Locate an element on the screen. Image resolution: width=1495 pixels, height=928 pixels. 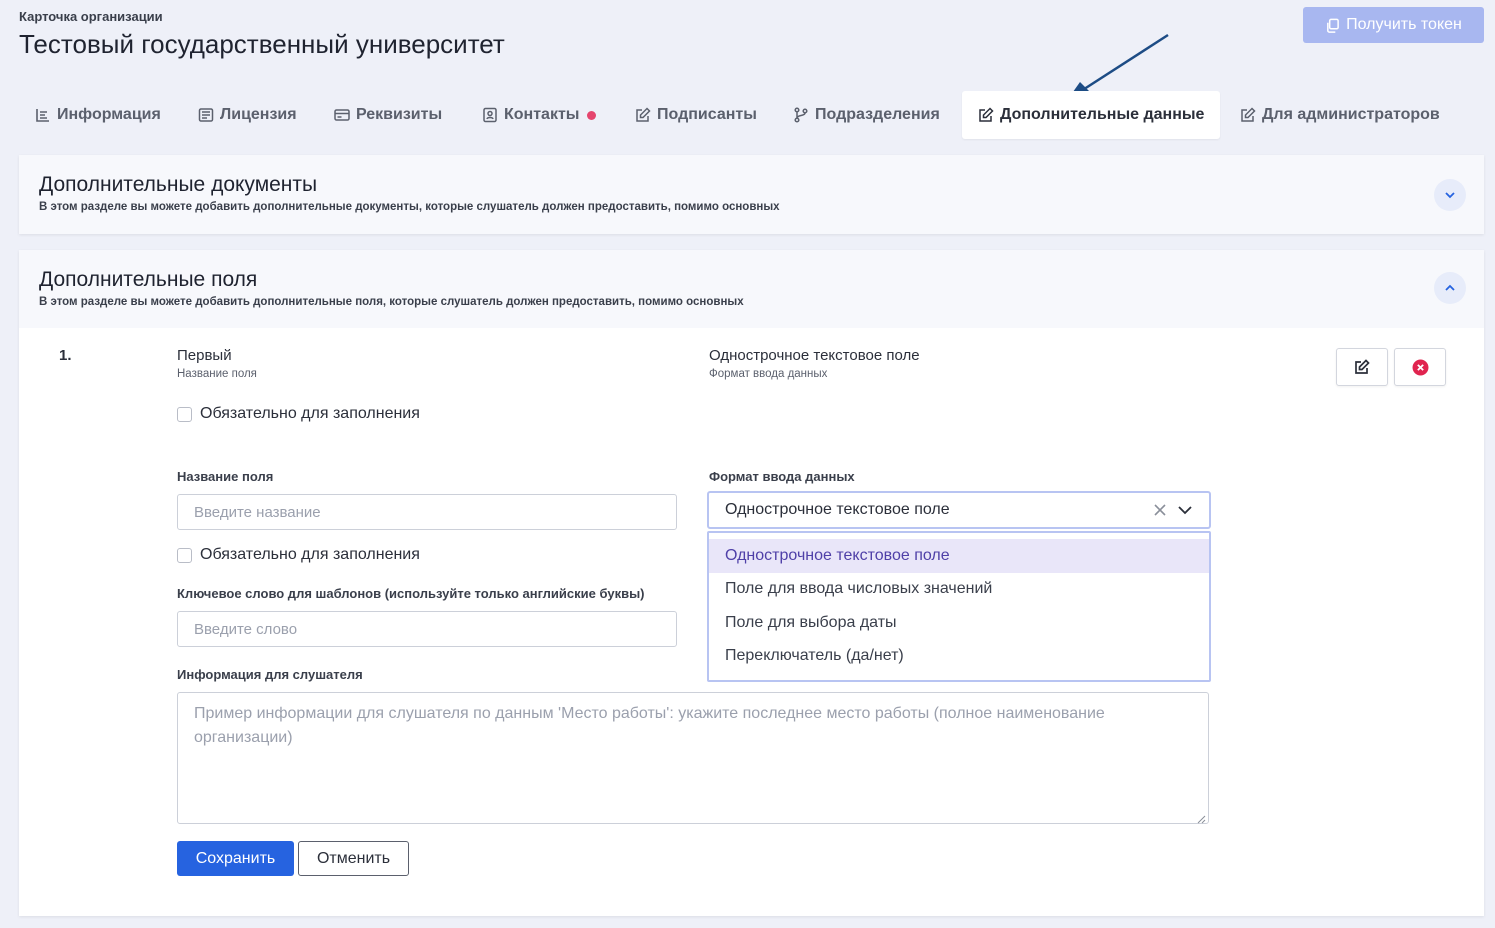
save-button: Сохранить is located at coordinates (235, 858).